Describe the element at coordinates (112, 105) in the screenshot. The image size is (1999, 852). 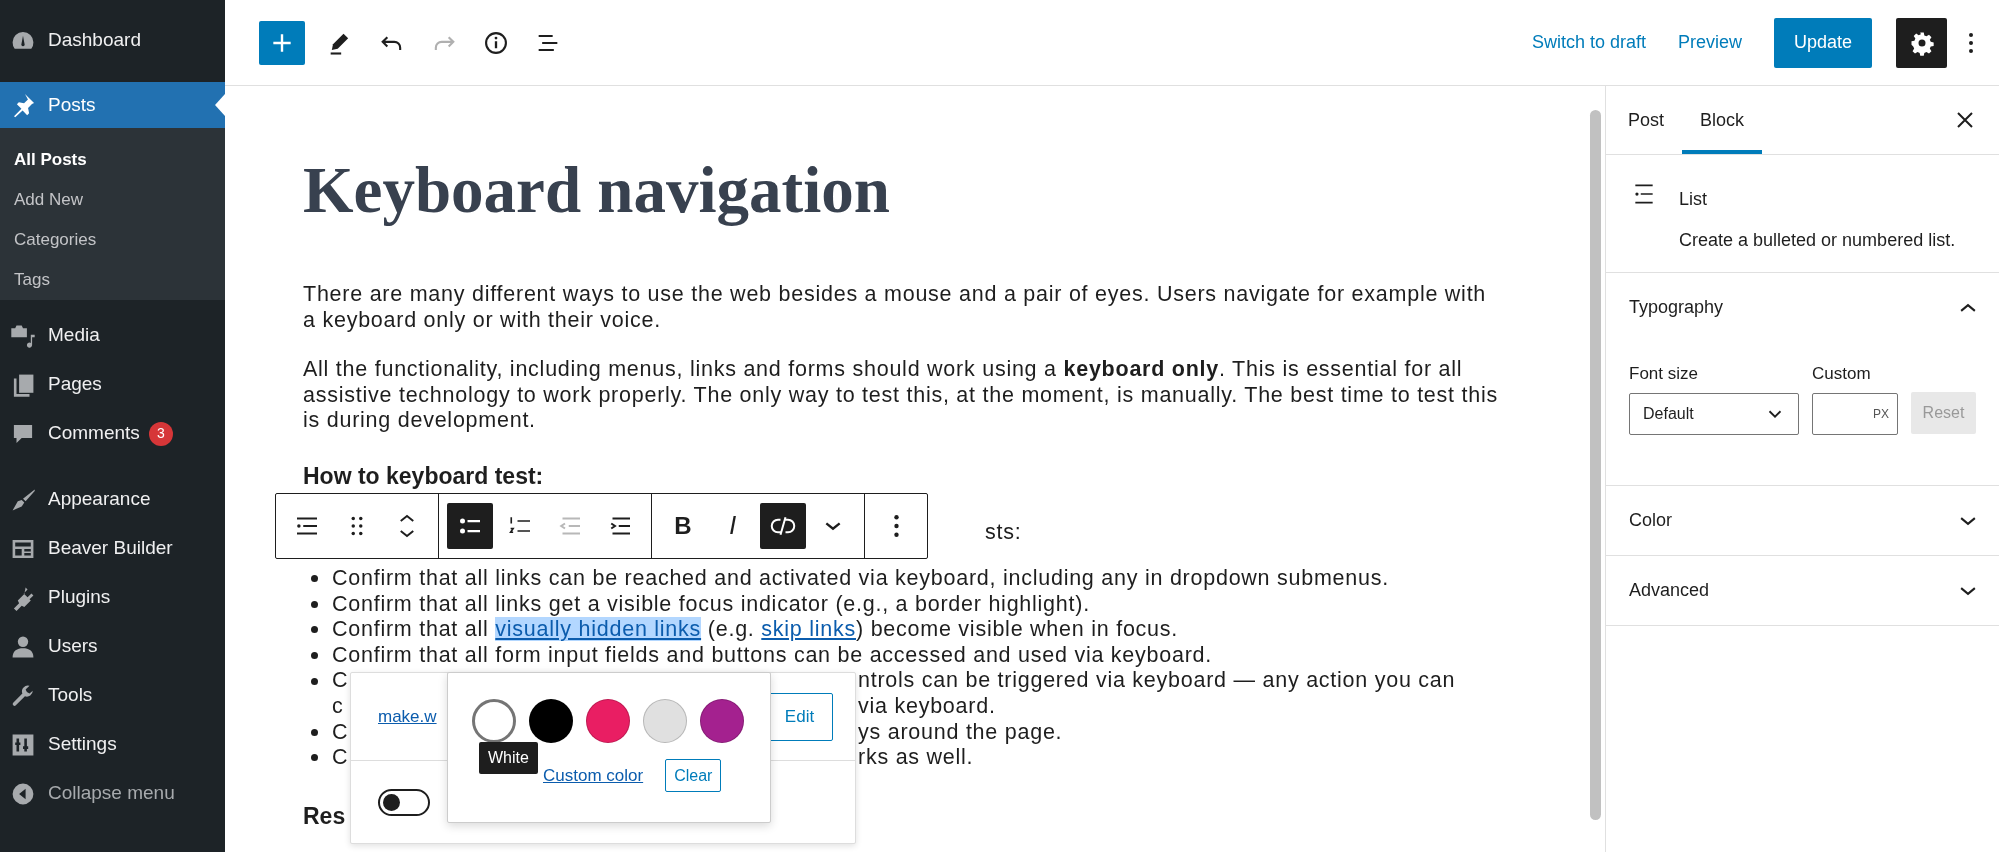
I see `menu-item: Posts` at that location.